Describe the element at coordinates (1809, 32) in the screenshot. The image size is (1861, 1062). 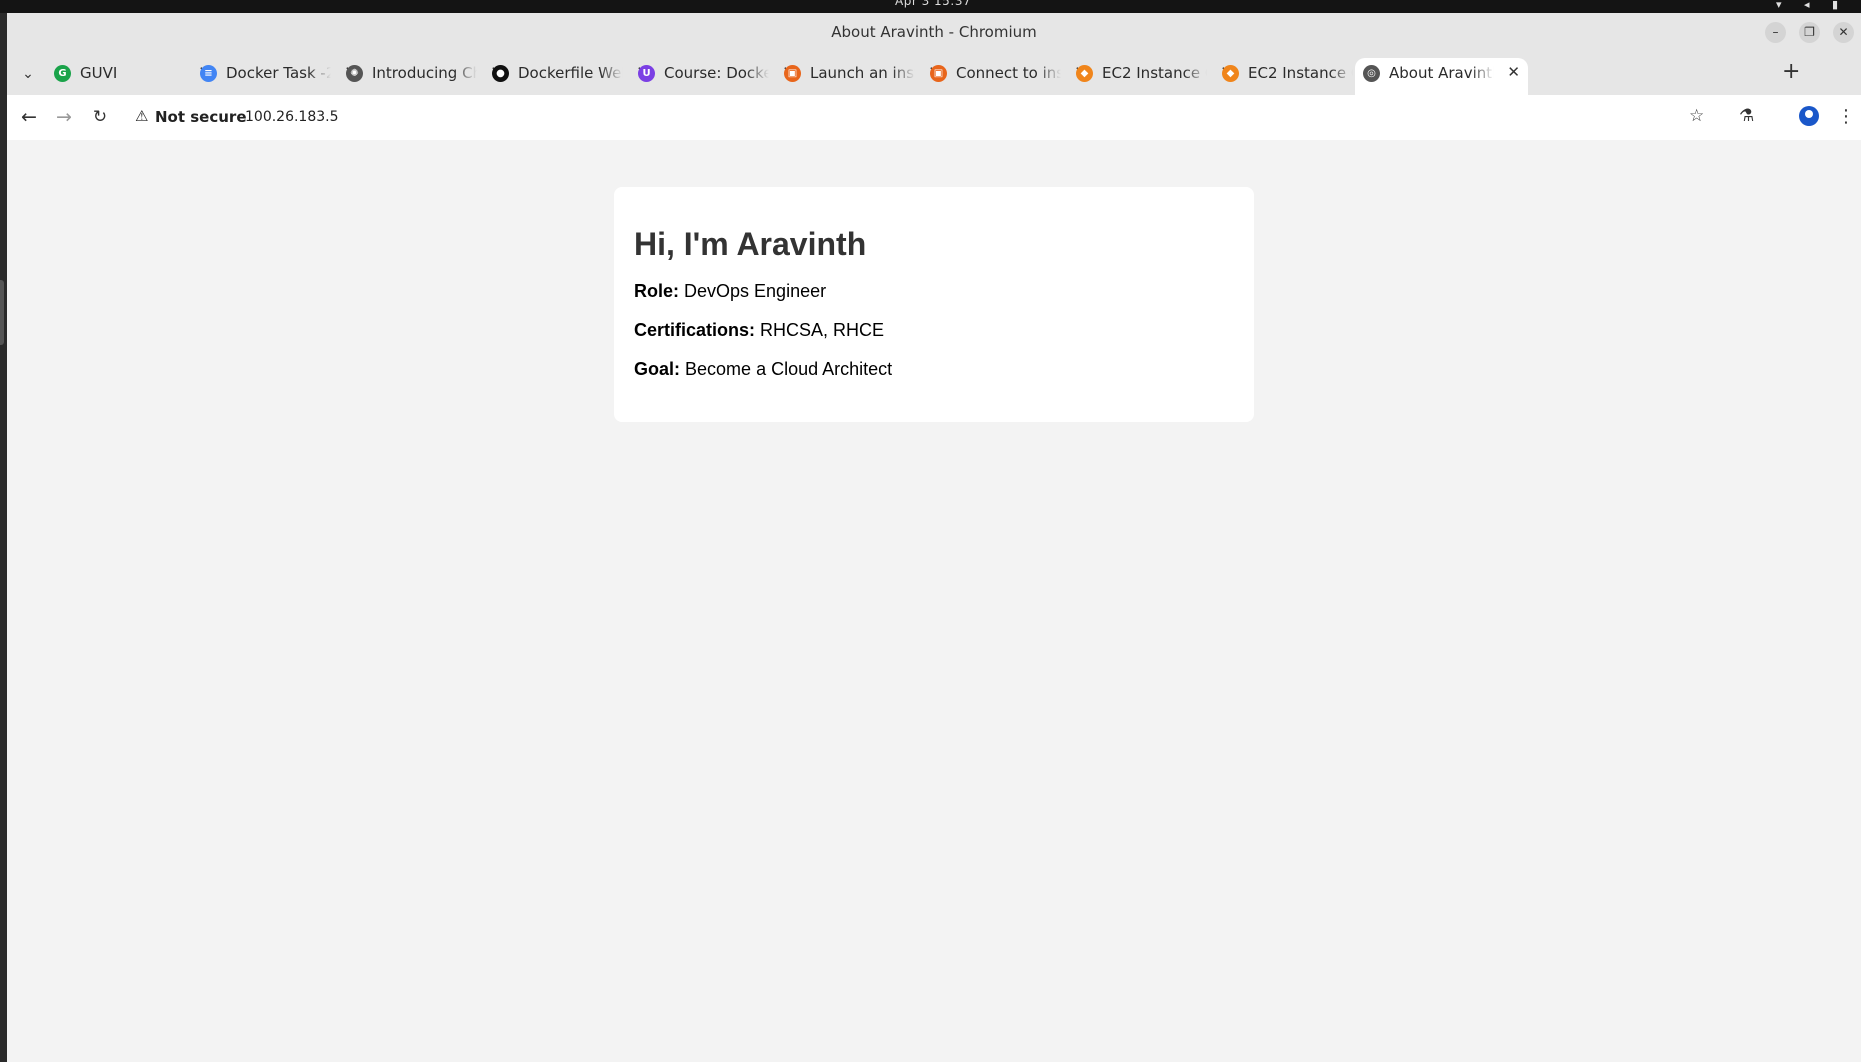
I see `maximize-button: ❐` at that location.